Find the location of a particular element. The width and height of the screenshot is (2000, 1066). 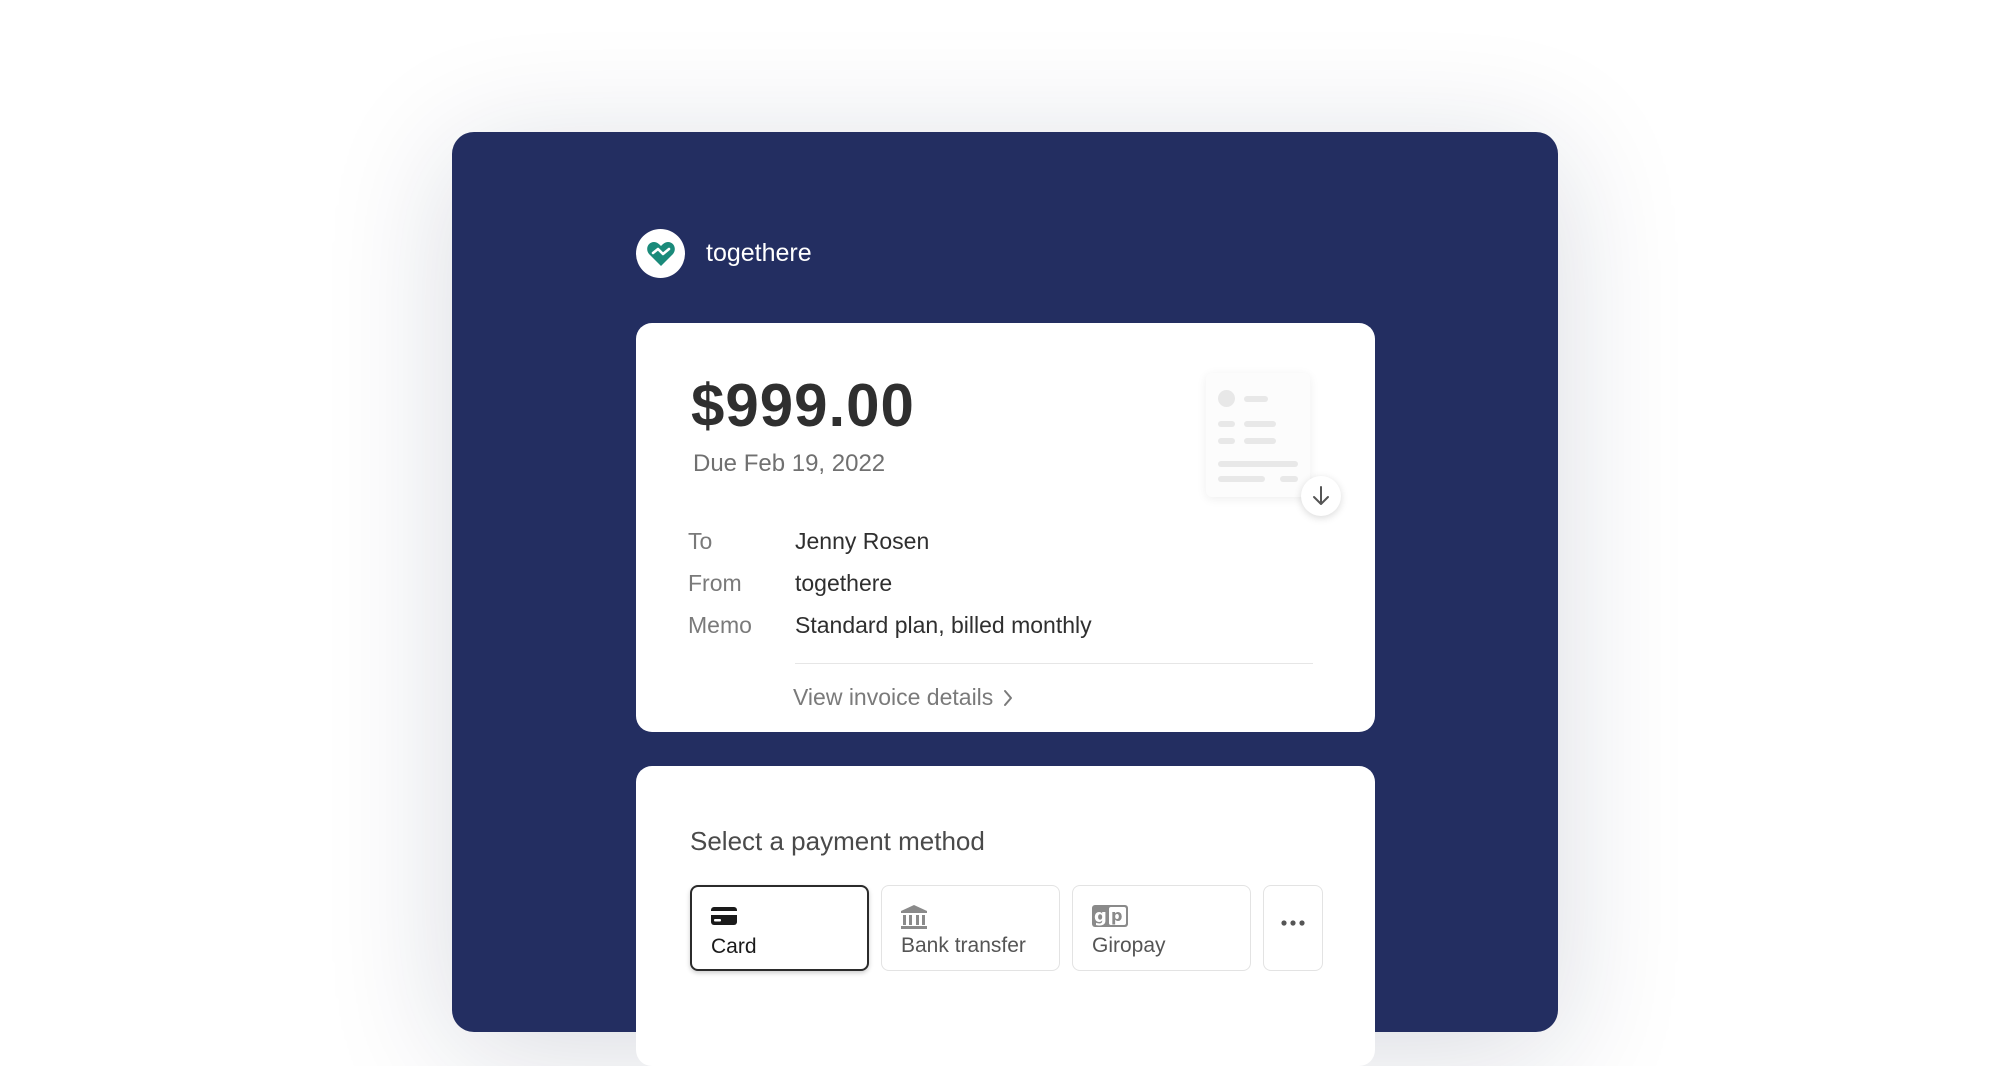

brand-header: togethere is located at coordinates (724, 253).